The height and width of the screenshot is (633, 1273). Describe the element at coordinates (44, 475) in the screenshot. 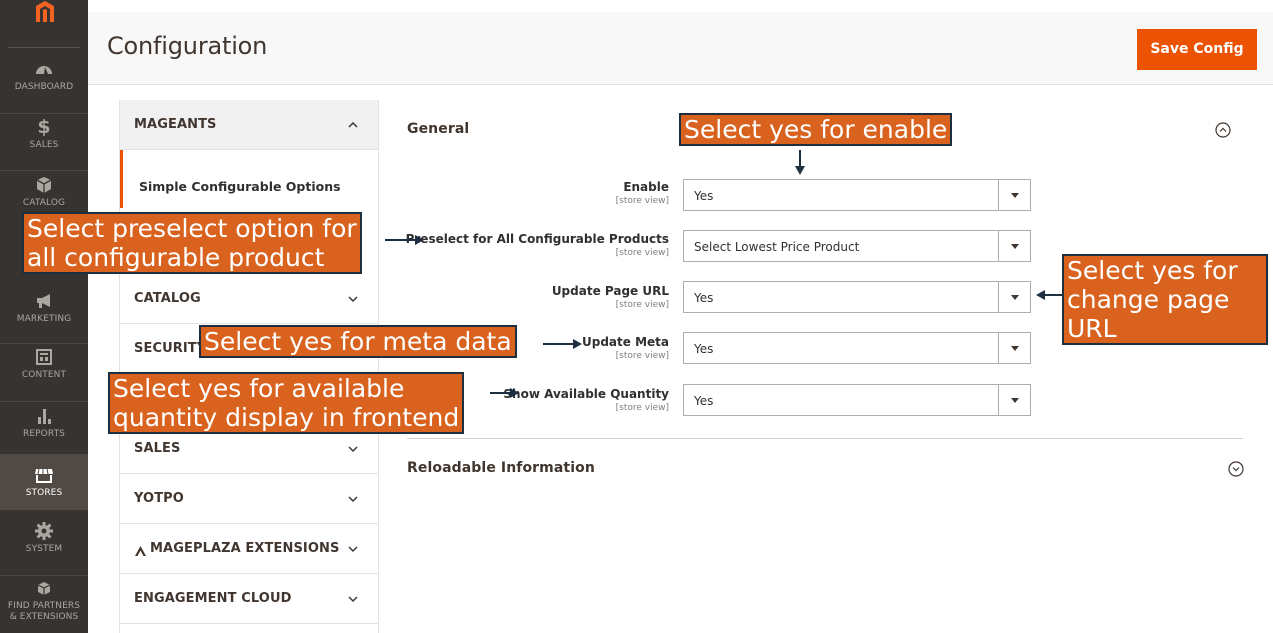

I see `storefront-icon` at that location.